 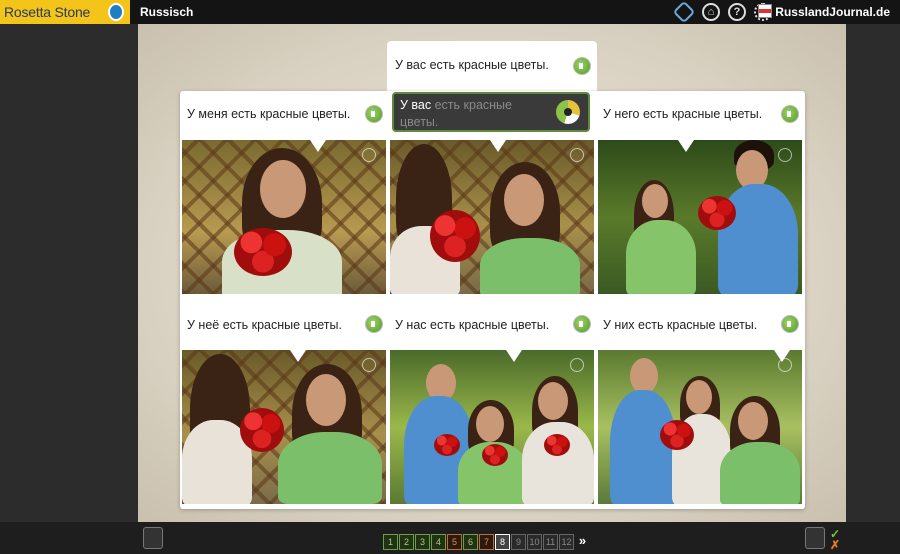 I want to click on flag-icon, so click(x=765, y=11).